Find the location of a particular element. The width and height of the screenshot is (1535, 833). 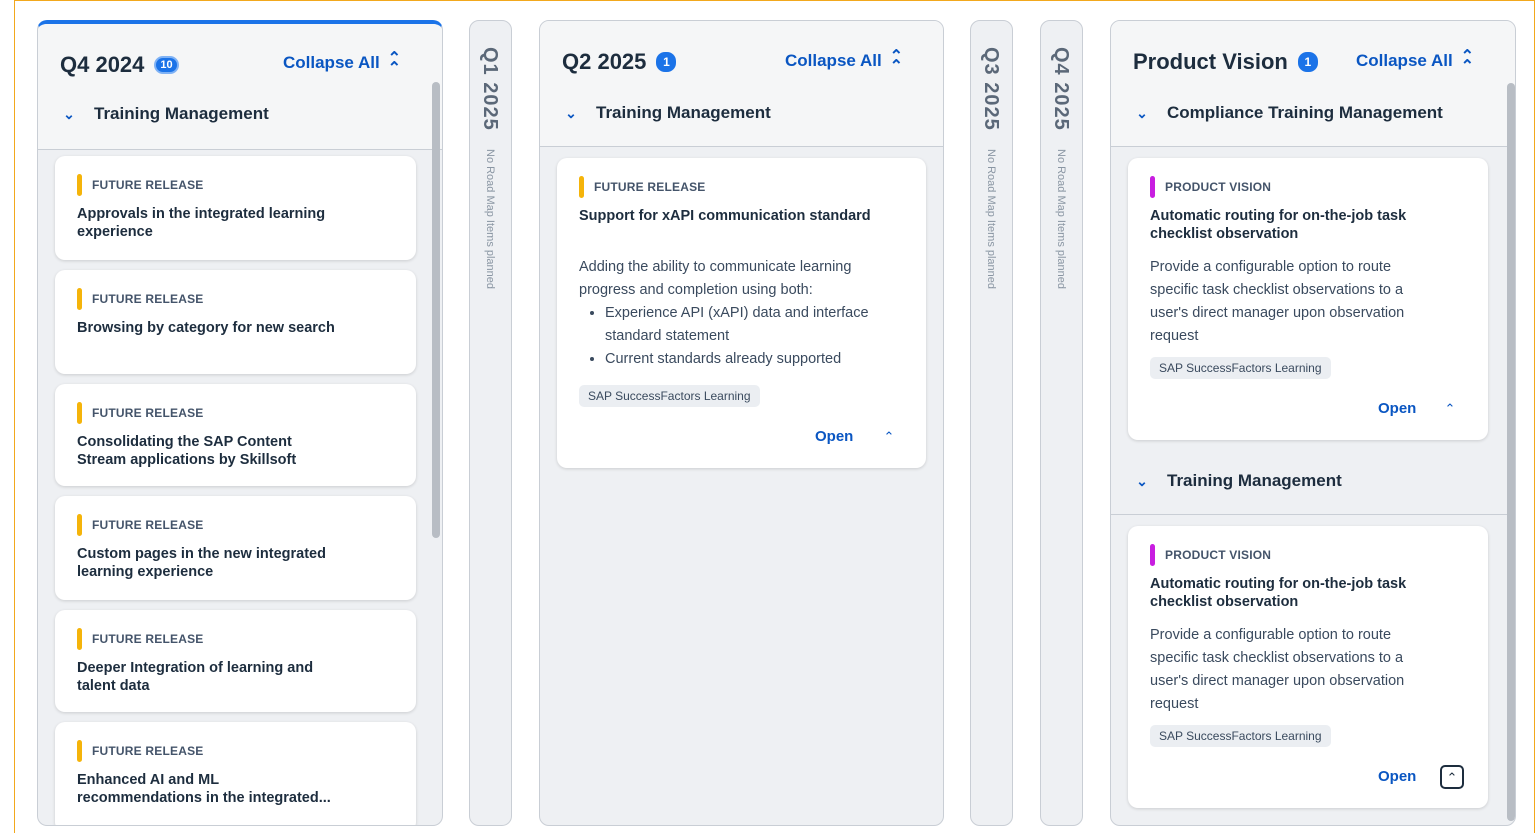

card-title-line: Browsing by category for new search is located at coordinates (206, 328).